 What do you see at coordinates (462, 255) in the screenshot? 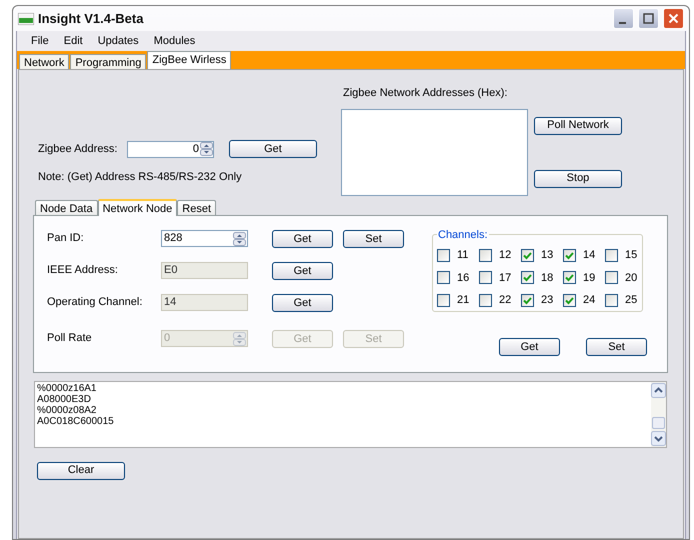
I see `checkbox-label: 11` at bounding box center [462, 255].